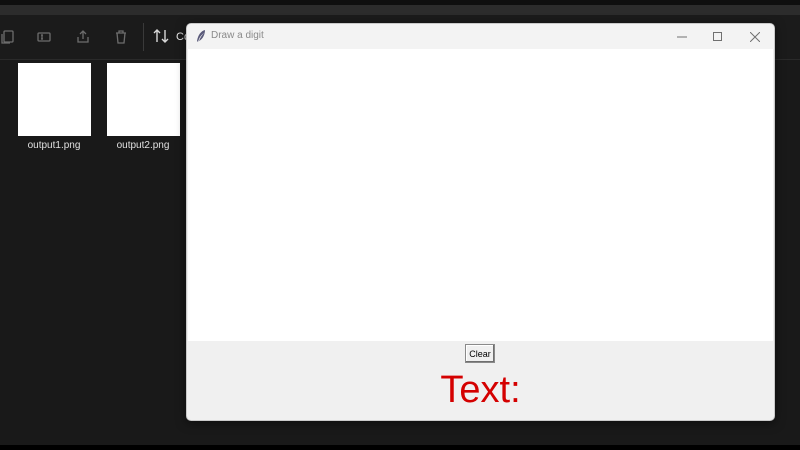 The height and width of the screenshot is (450, 800). I want to click on maximize-icon, so click(717, 36).